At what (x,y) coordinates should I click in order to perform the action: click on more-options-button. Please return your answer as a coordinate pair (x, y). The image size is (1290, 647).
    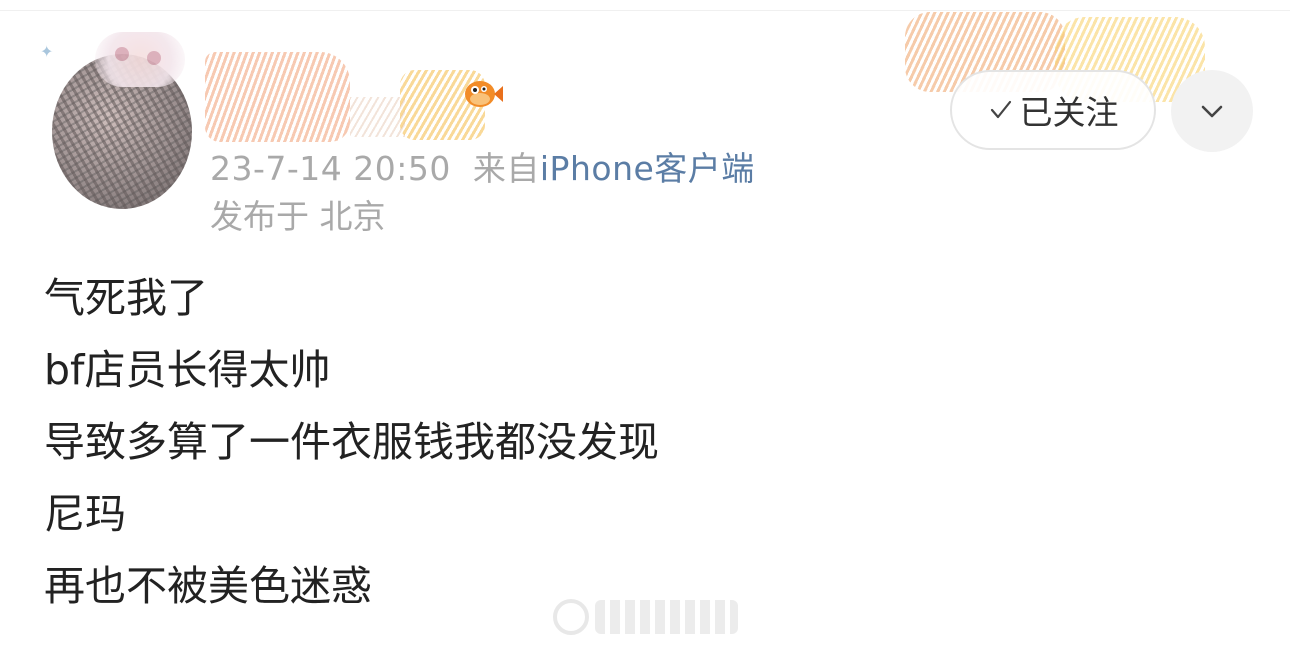
    Looking at the image, I should click on (1212, 111).